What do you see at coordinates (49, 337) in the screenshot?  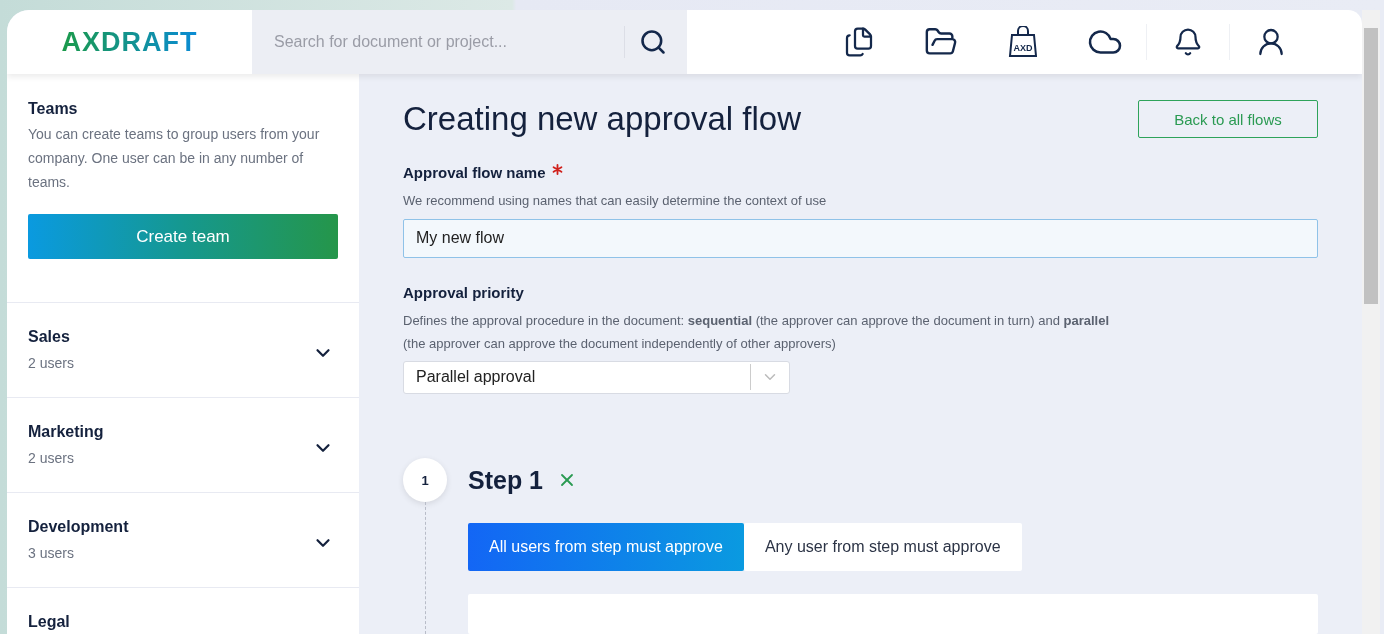 I see `team-name: Sales` at bounding box center [49, 337].